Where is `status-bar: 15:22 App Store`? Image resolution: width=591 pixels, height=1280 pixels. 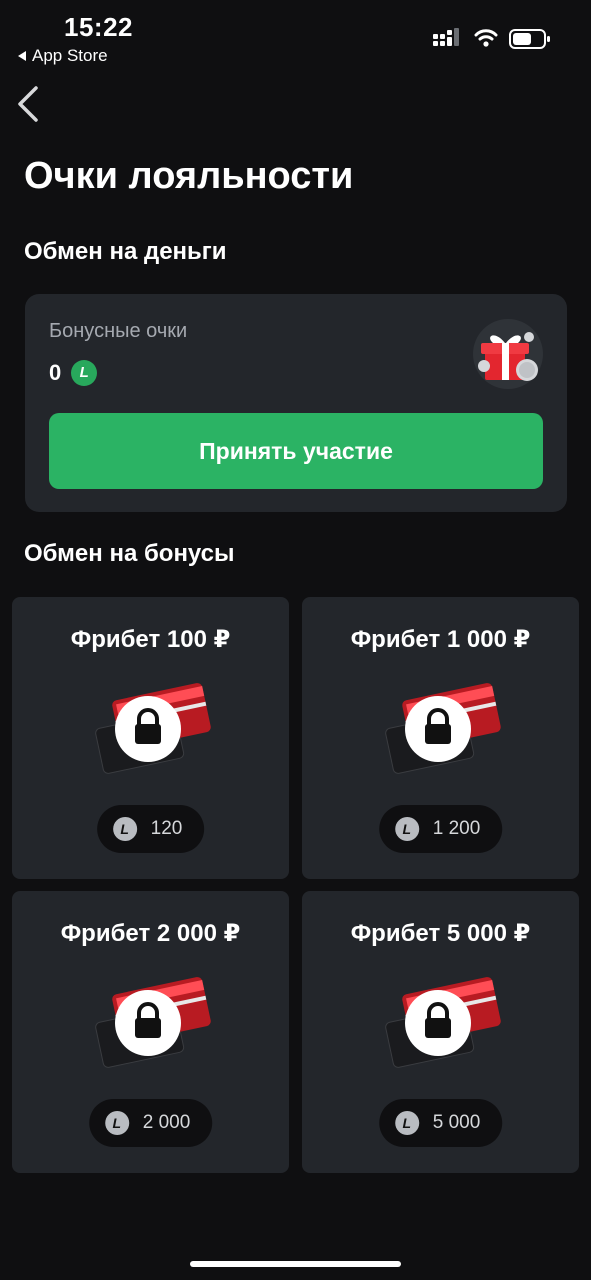
status-bar: 15:22 App Store is located at coordinates (295, 40).